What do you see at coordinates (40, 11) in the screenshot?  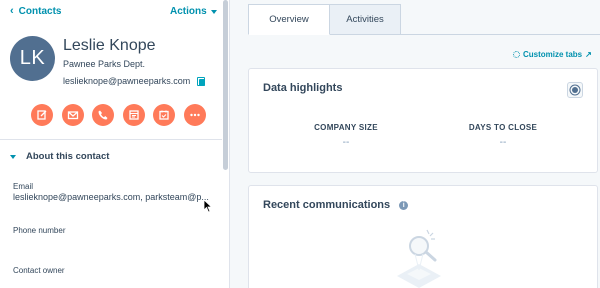 I see `back-label: Contacts` at bounding box center [40, 11].